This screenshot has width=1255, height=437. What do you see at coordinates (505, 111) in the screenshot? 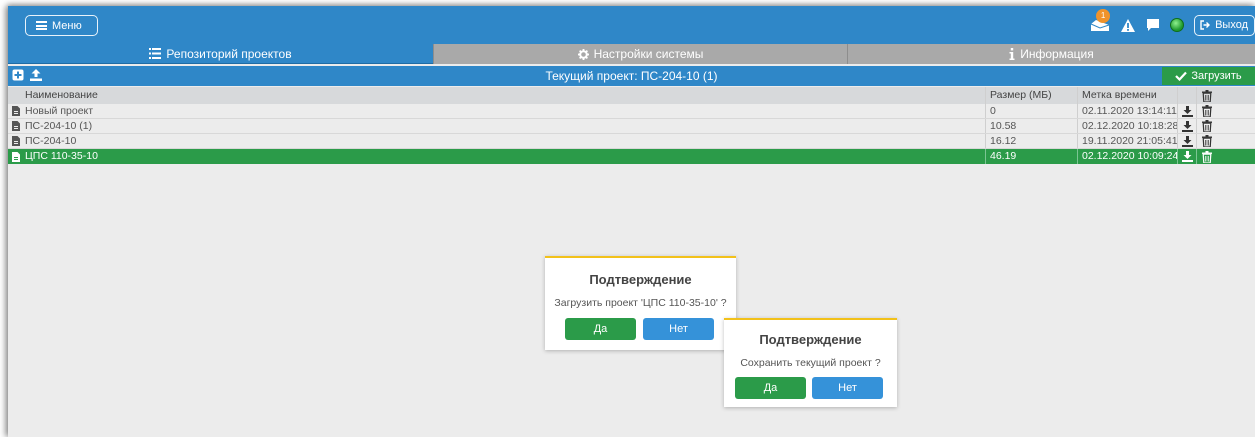
I see `project-name: Новый проект` at bounding box center [505, 111].